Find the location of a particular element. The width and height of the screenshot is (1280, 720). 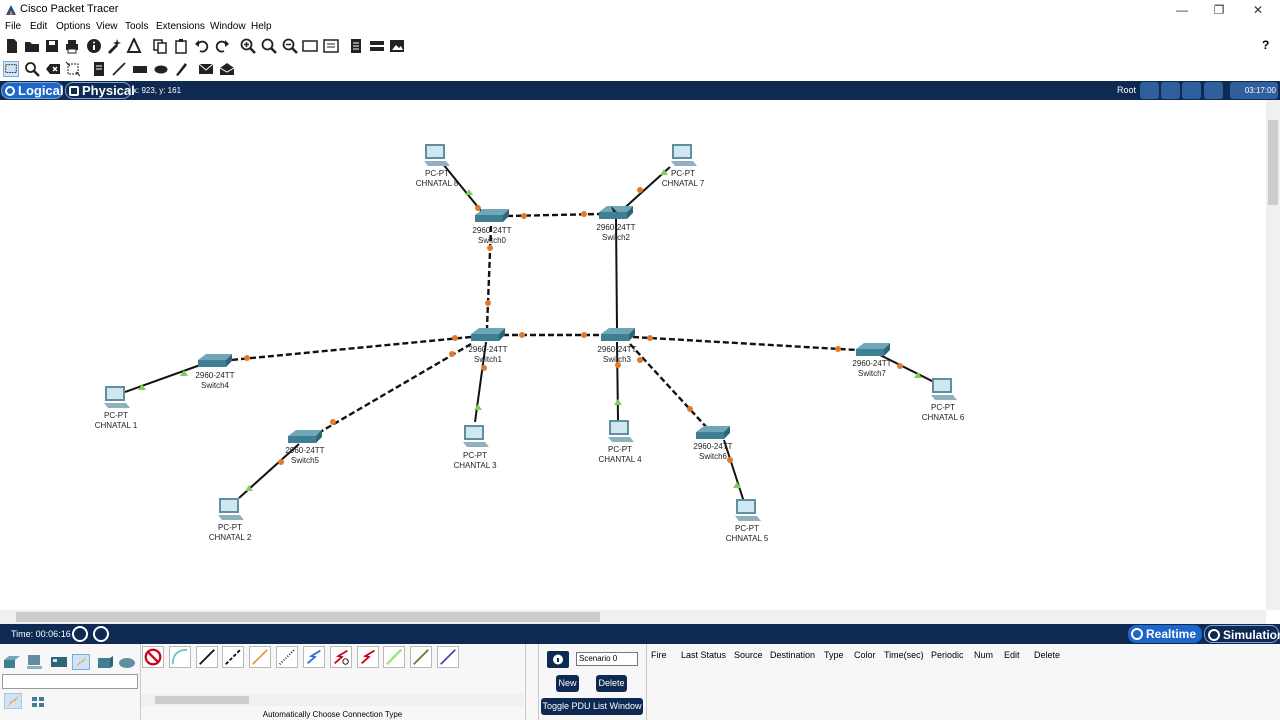

miscellaneous-icon is located at coordinates (105, 662).